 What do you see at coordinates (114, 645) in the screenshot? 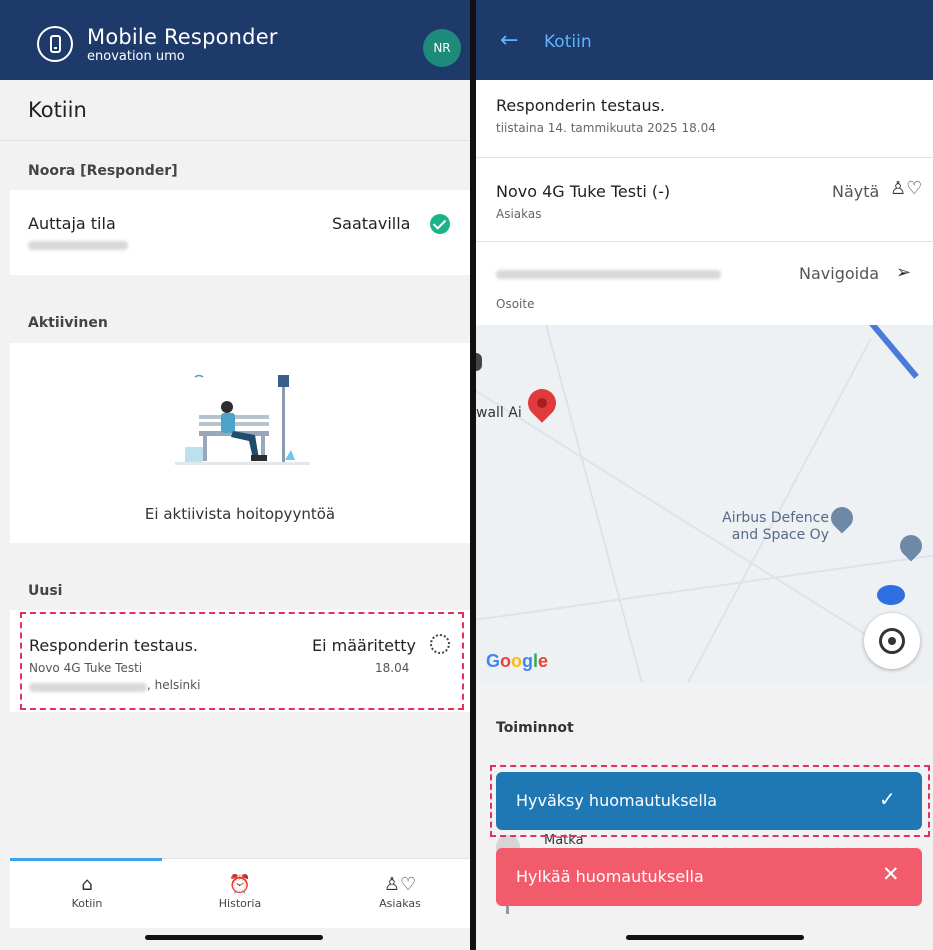
I see `request-title: Responderin testaus.` at bounding box center [114, 645].